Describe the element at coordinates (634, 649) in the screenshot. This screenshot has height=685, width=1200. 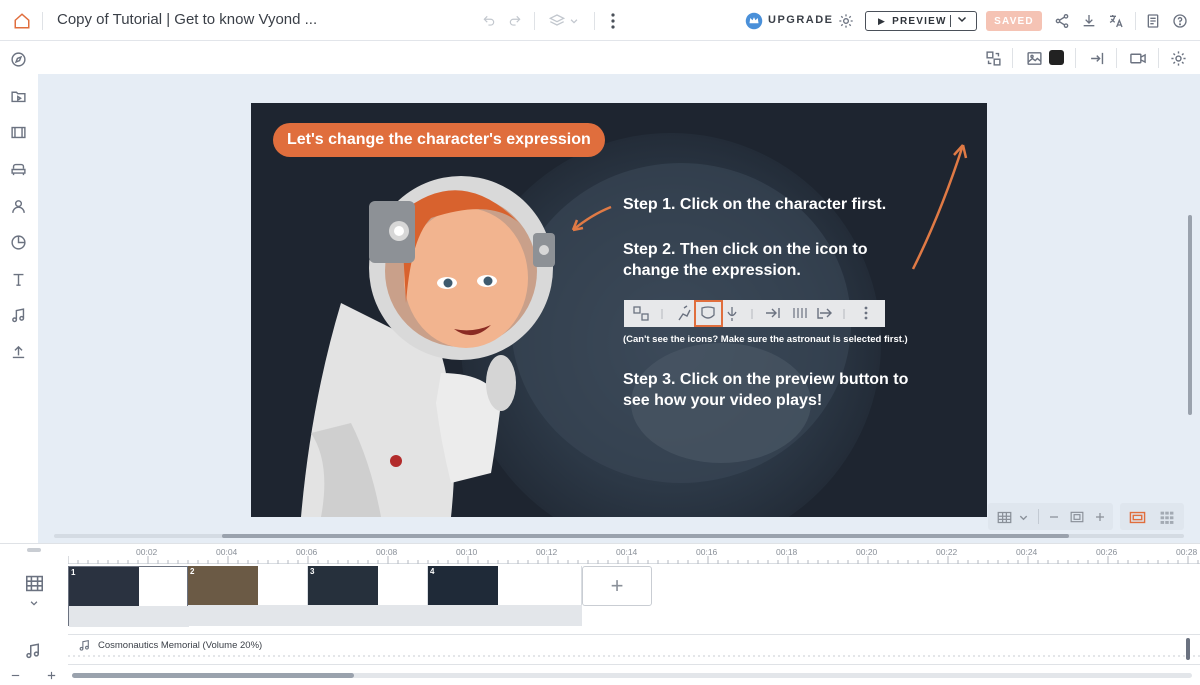
I see `audio-track: Cosmonautics Memorial (Volume 20%)` at that location.